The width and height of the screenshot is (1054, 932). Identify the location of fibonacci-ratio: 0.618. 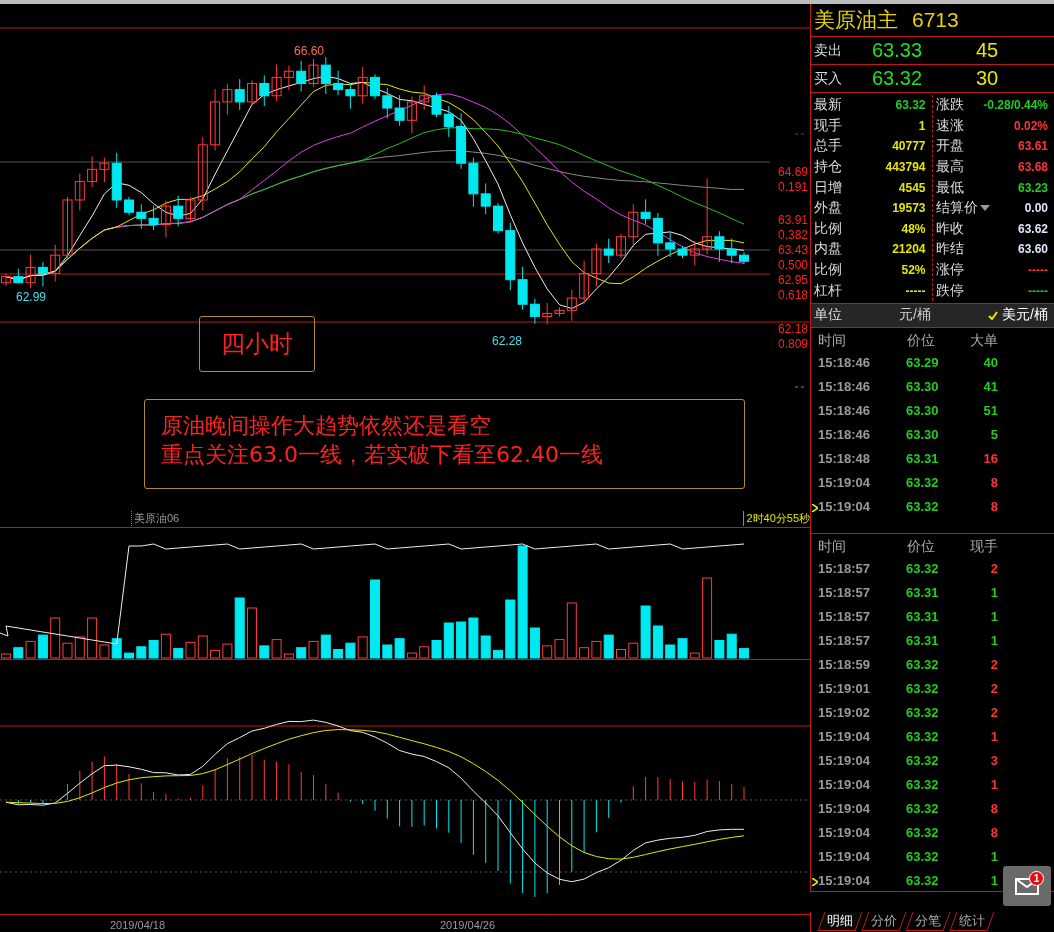
(792, 295).